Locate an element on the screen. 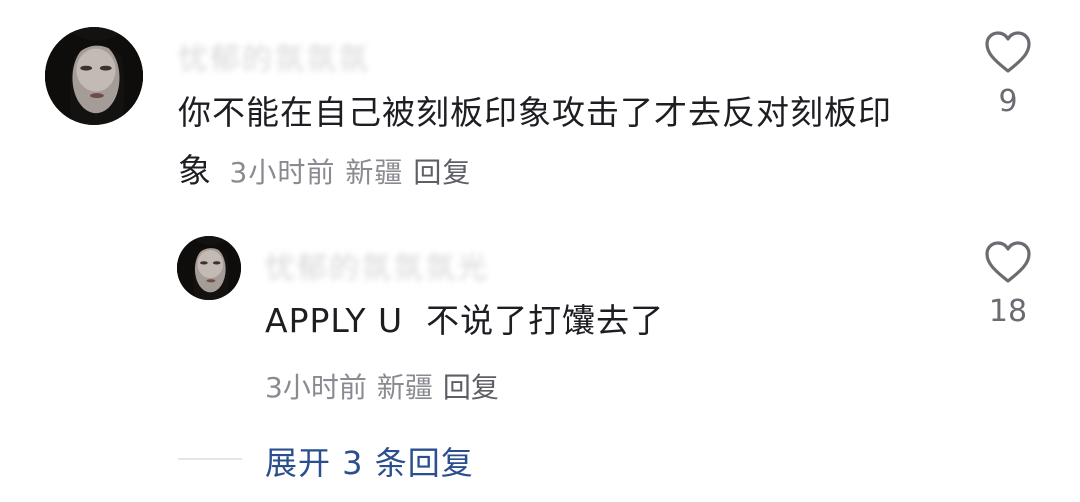 This screenshot has height=502, width=1080. reply-meta: 3小时前 新疆 回复 is located at coordinates (387, 386).